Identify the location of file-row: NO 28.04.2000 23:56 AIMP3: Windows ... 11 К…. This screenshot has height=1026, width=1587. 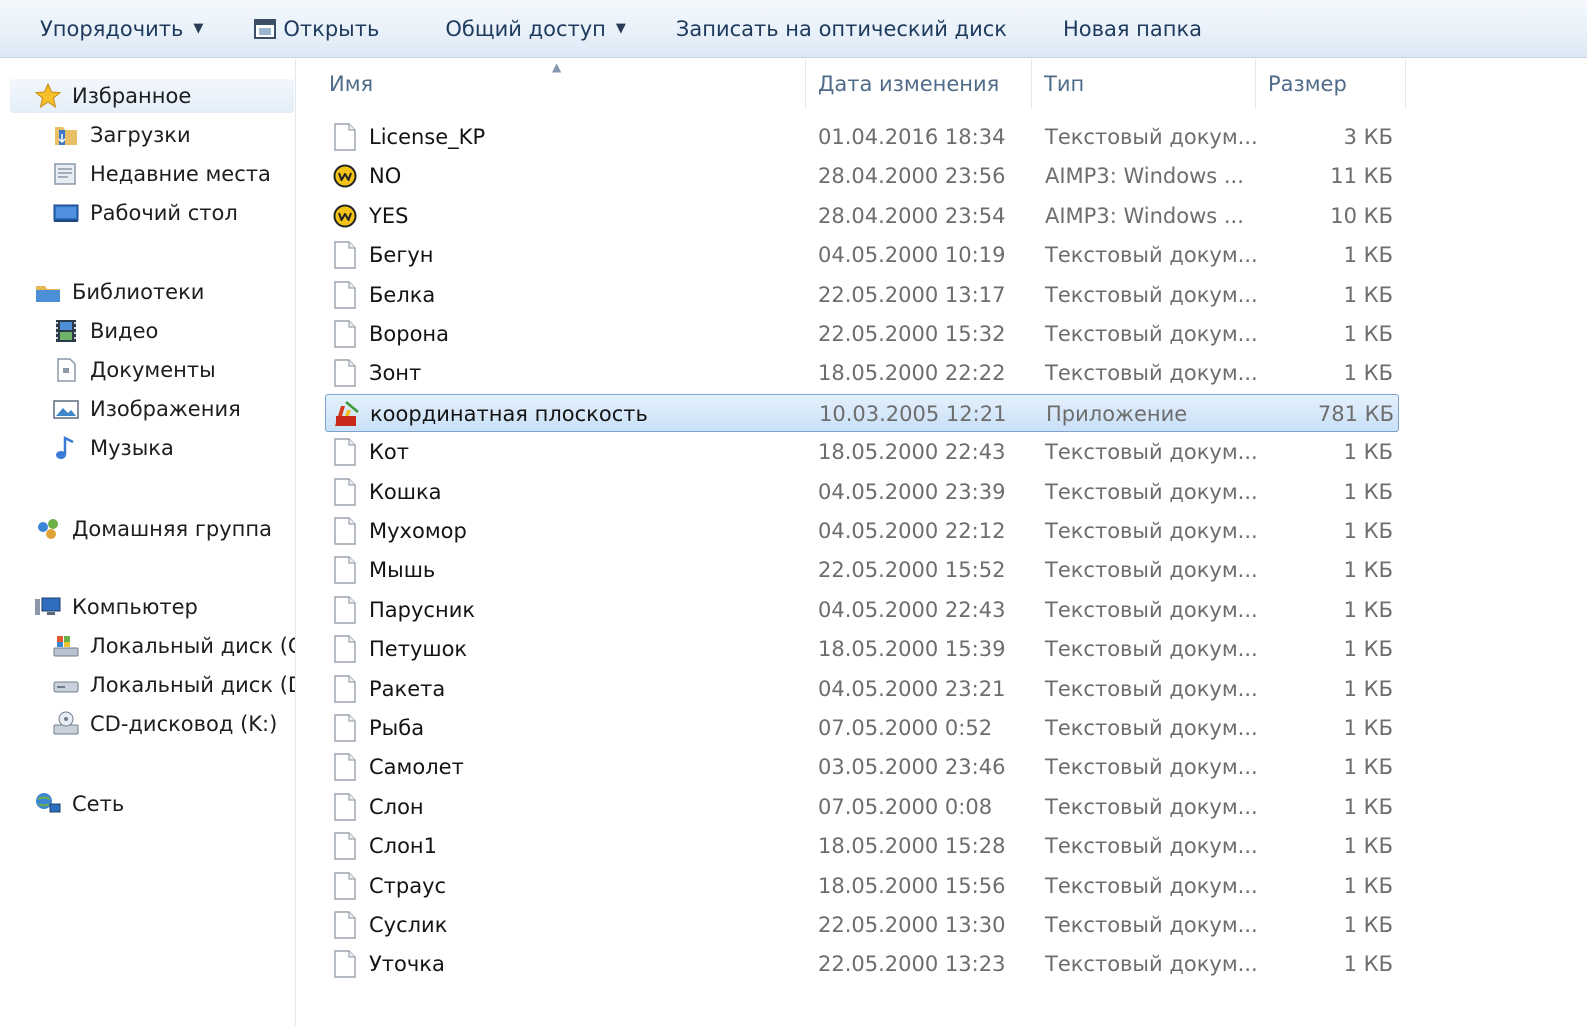
(862, 176).